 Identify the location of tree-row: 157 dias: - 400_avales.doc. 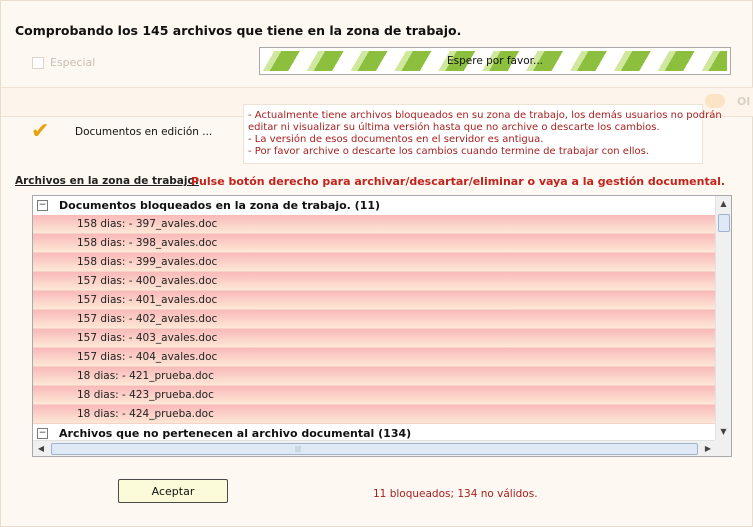
(374, 281).